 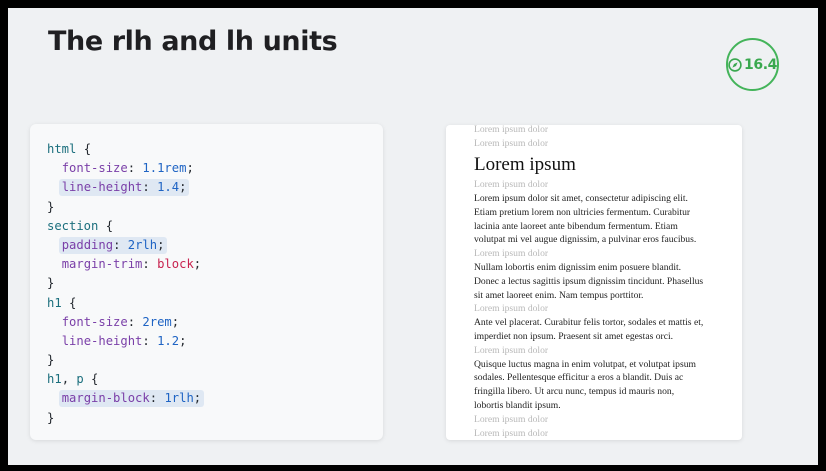 I want to click on code-value: 2rlh, so click(x=142, y=244).